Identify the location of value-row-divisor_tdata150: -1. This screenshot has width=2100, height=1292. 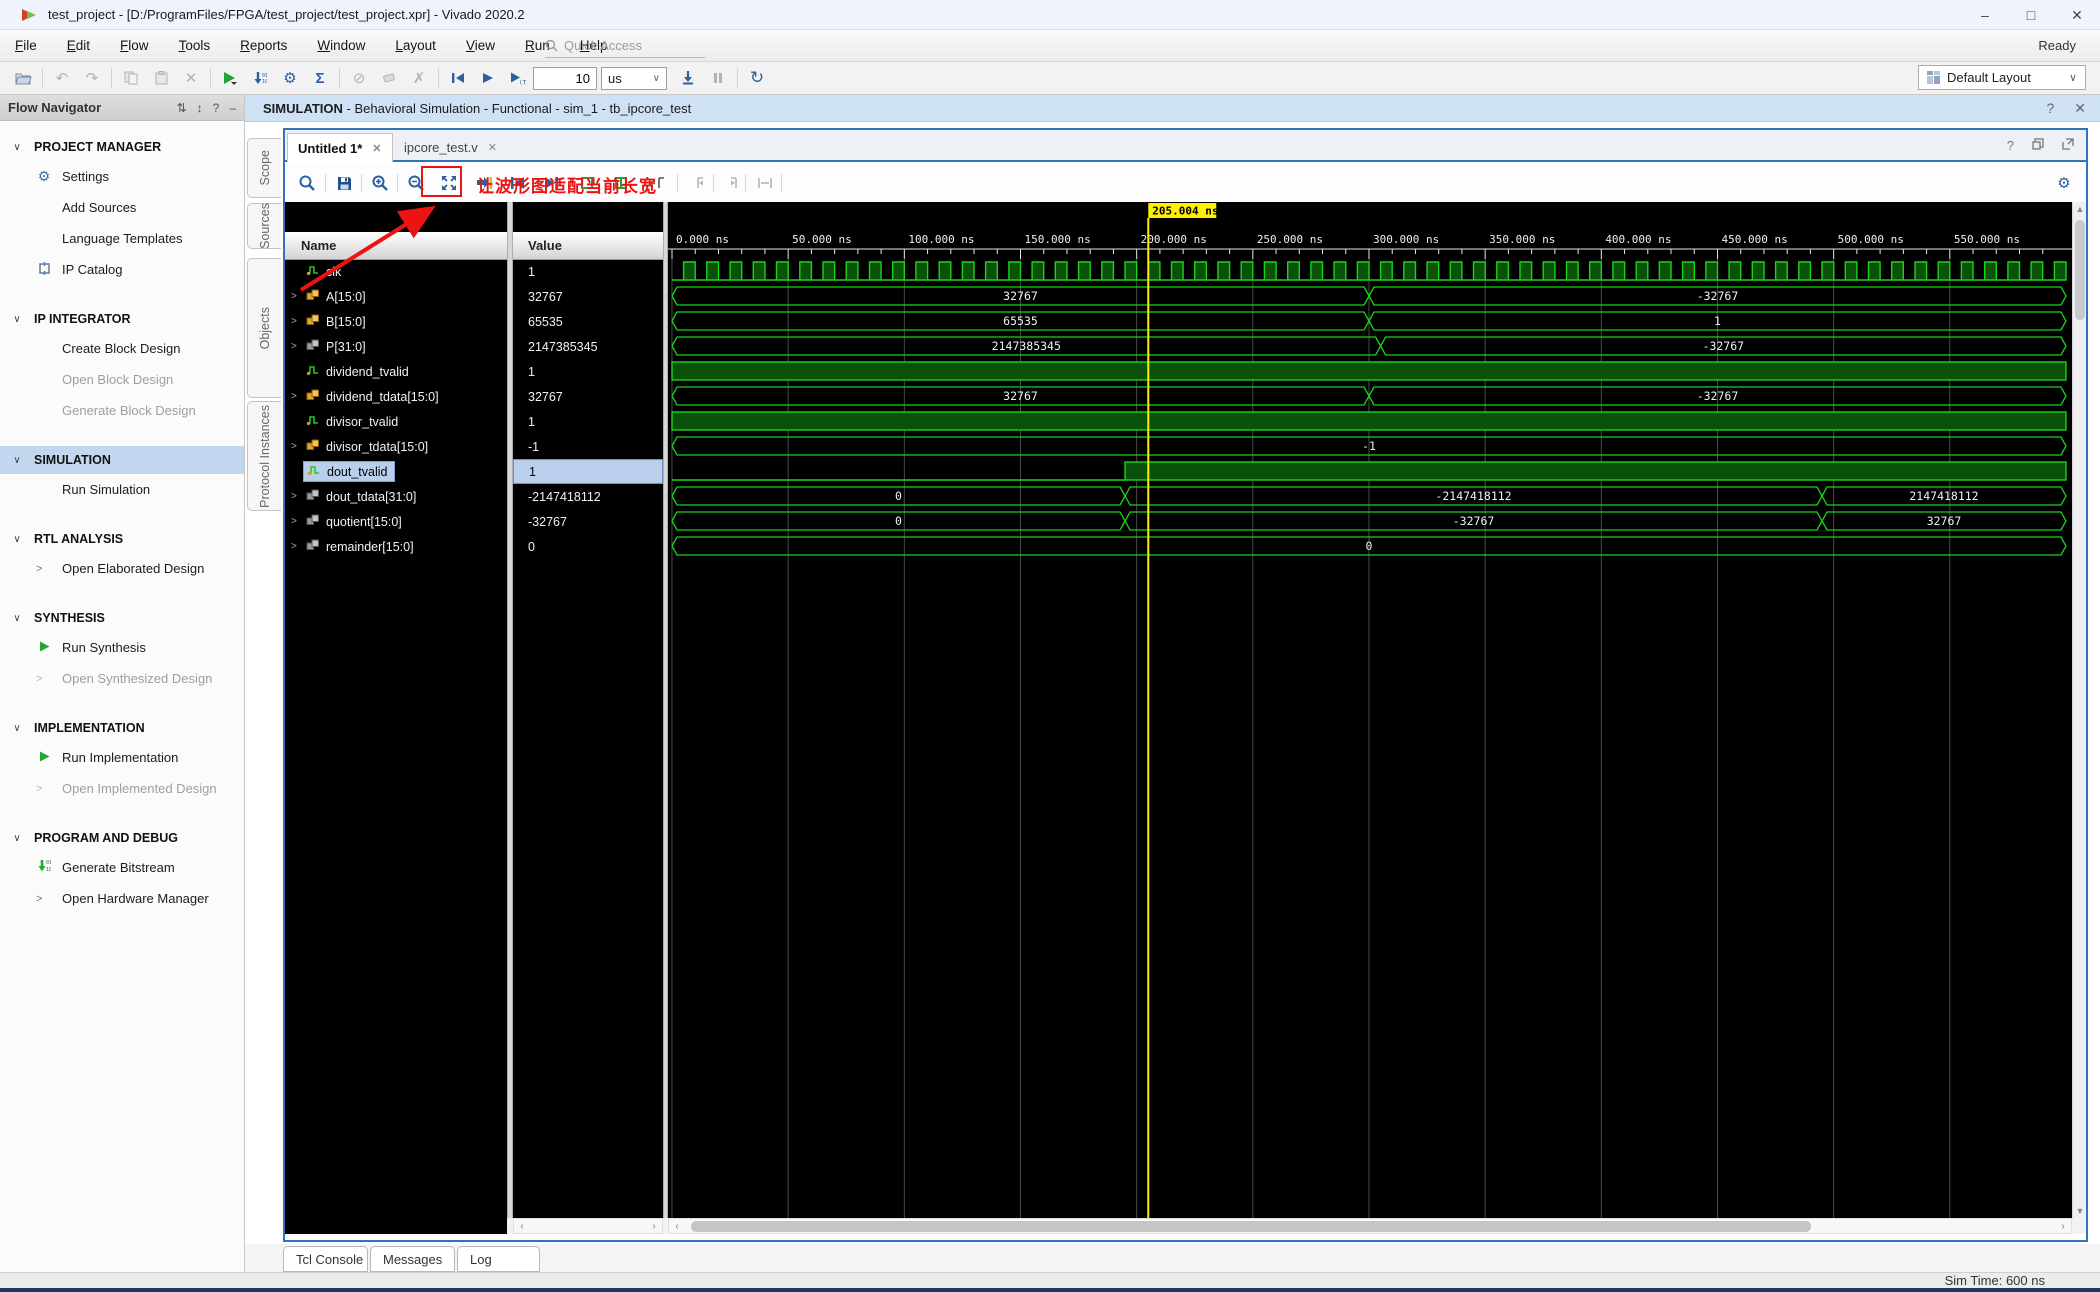
(588, 446).